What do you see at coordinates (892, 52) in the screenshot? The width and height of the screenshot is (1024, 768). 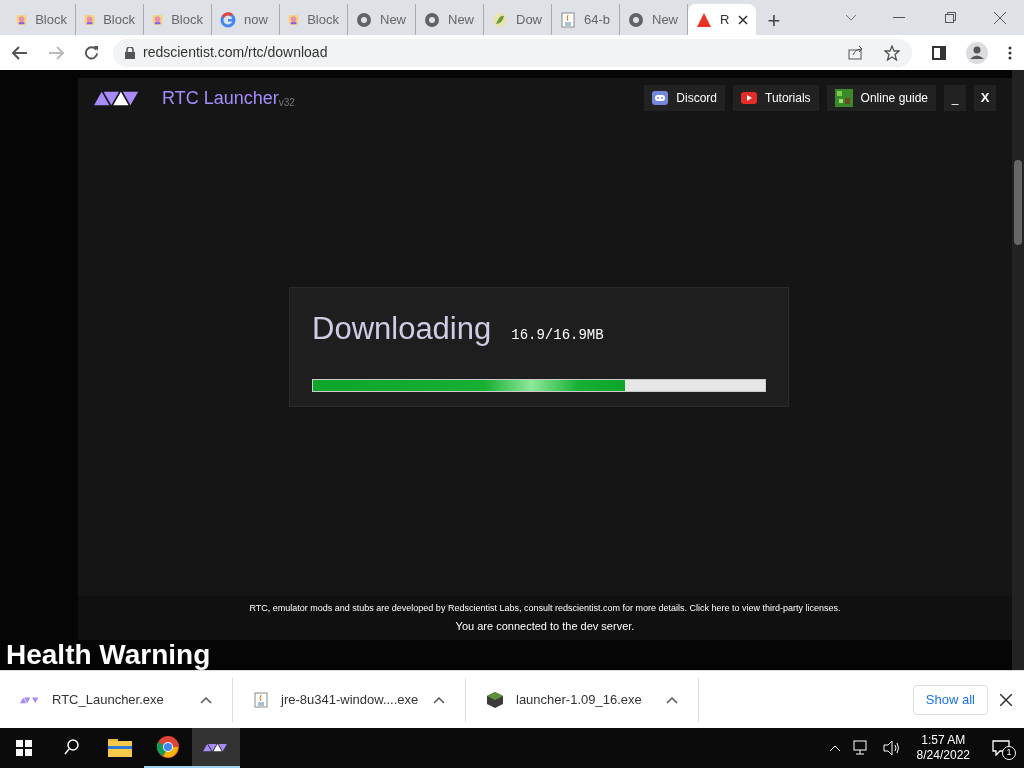 I see `star-icon` at bounding box center [892, 52].